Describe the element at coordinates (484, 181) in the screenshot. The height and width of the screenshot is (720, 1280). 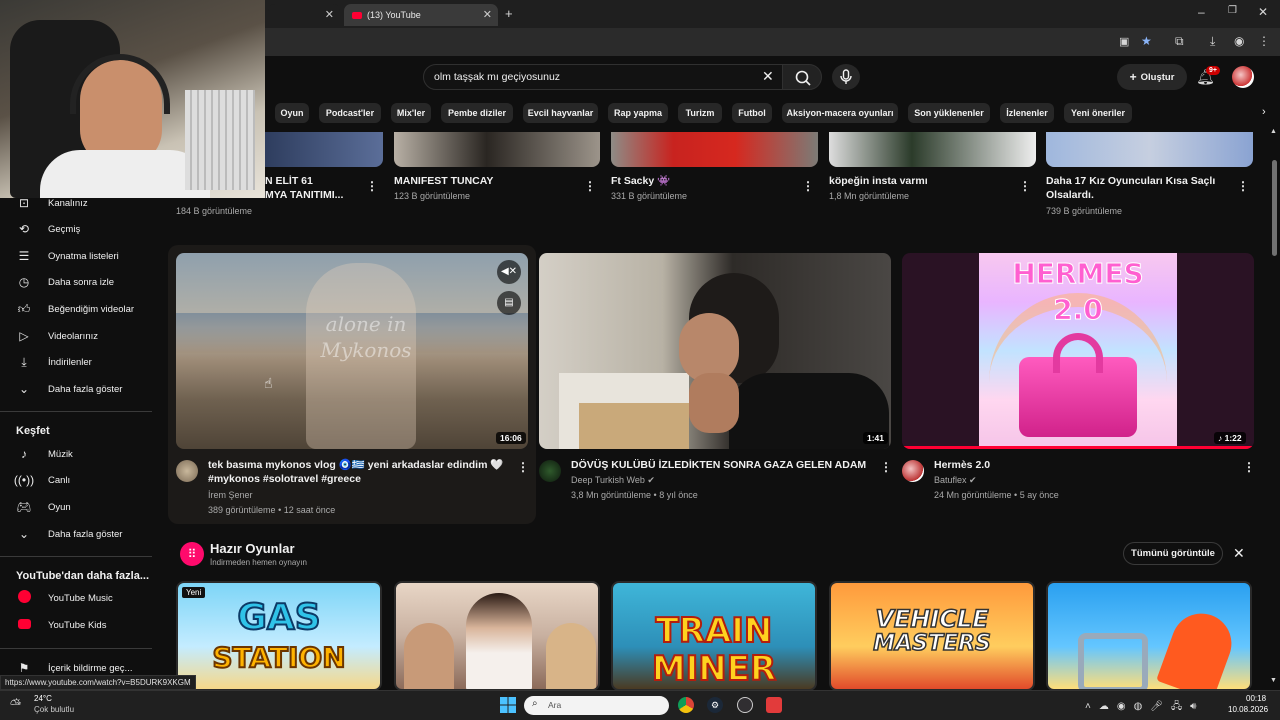
I see `video-title: MANIFEST TUNCAY` at that location.